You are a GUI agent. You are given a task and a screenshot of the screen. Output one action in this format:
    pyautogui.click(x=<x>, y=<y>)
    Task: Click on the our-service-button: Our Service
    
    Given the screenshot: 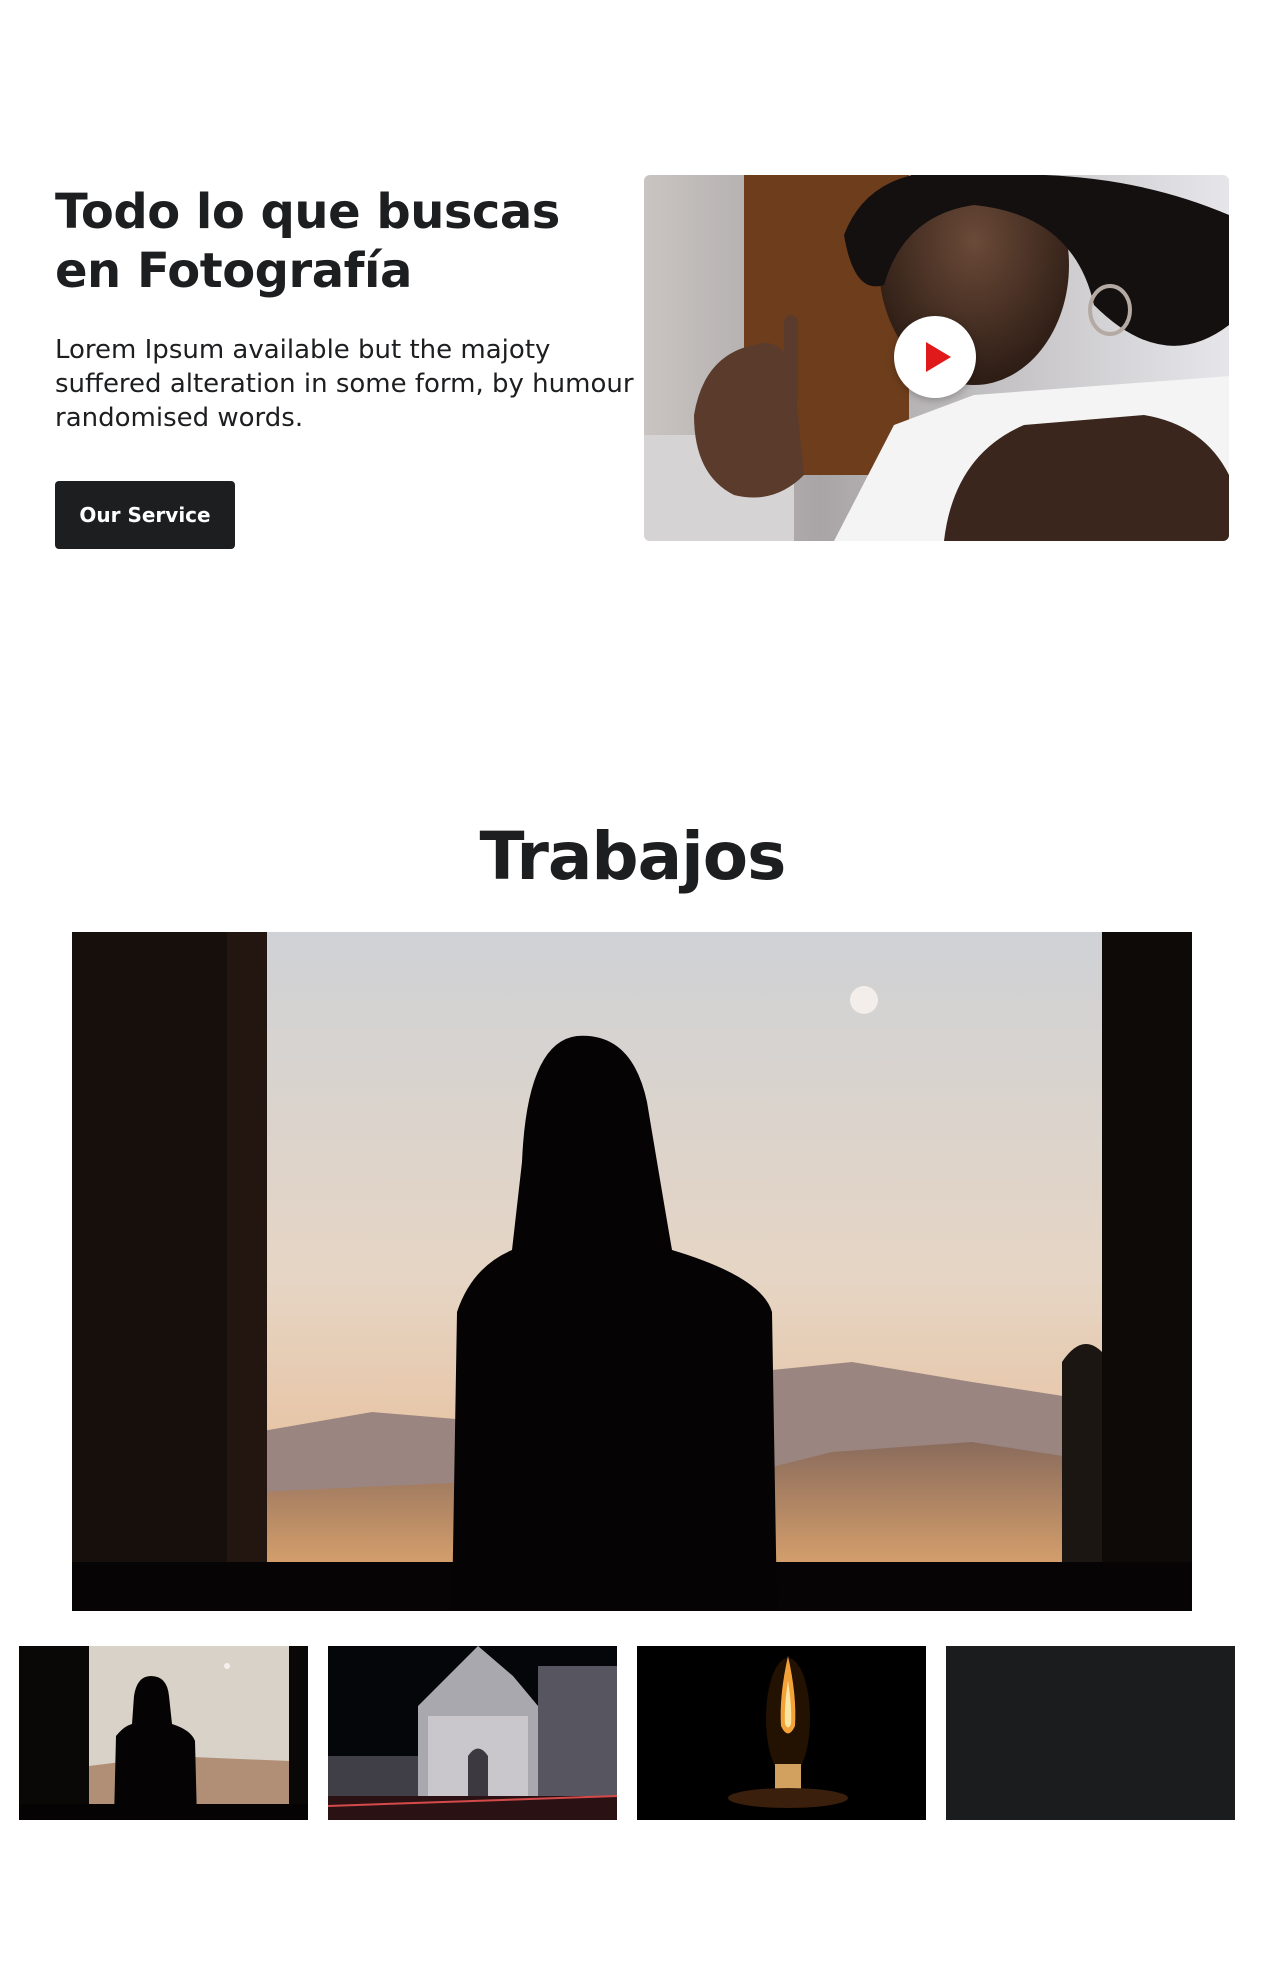 What is the action you would take?
    pyautogui.click(x=145, y=515)
    